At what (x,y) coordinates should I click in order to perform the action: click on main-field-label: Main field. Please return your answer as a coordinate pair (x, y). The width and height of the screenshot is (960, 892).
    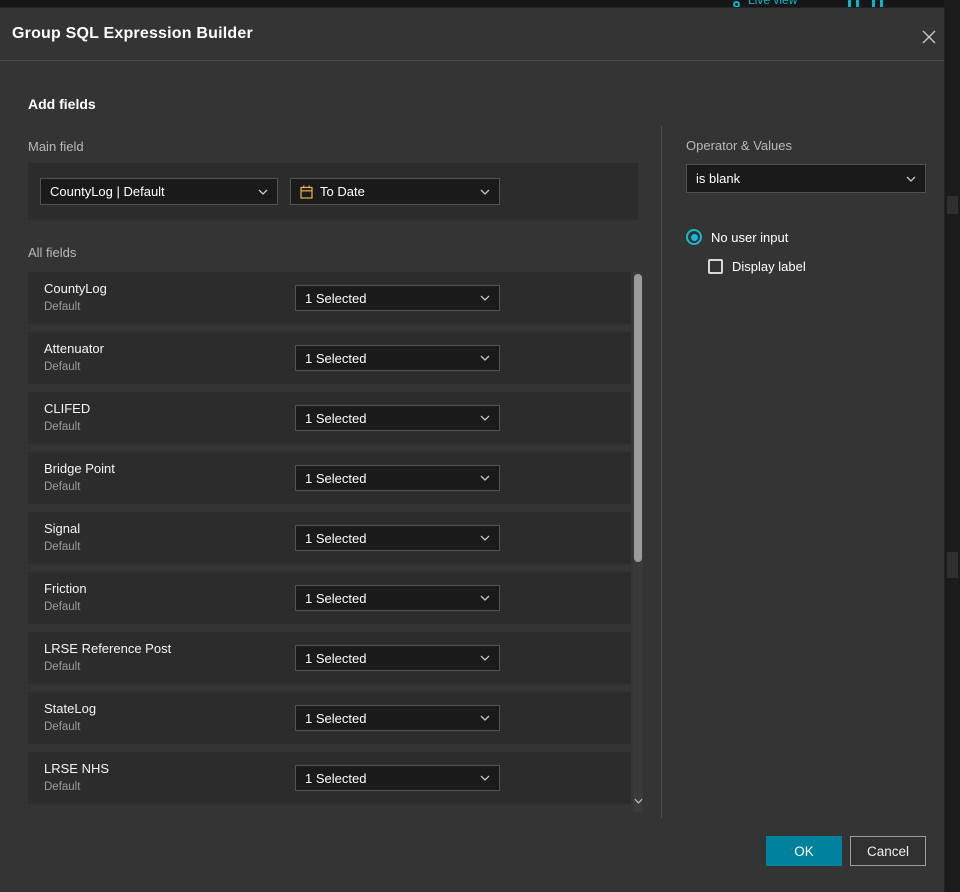
    Looking at the image, I should click on (56, 146).